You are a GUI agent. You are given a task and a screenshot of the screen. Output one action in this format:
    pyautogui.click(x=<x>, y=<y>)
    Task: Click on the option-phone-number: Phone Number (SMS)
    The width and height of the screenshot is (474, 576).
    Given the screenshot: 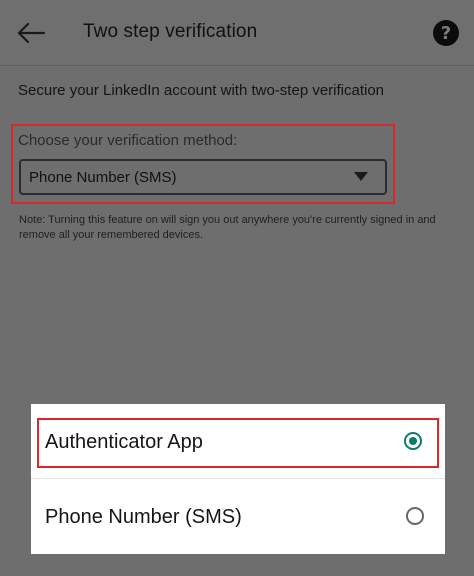 What is the action you would take?
    pyautogui.click(x=238, y=518)
    